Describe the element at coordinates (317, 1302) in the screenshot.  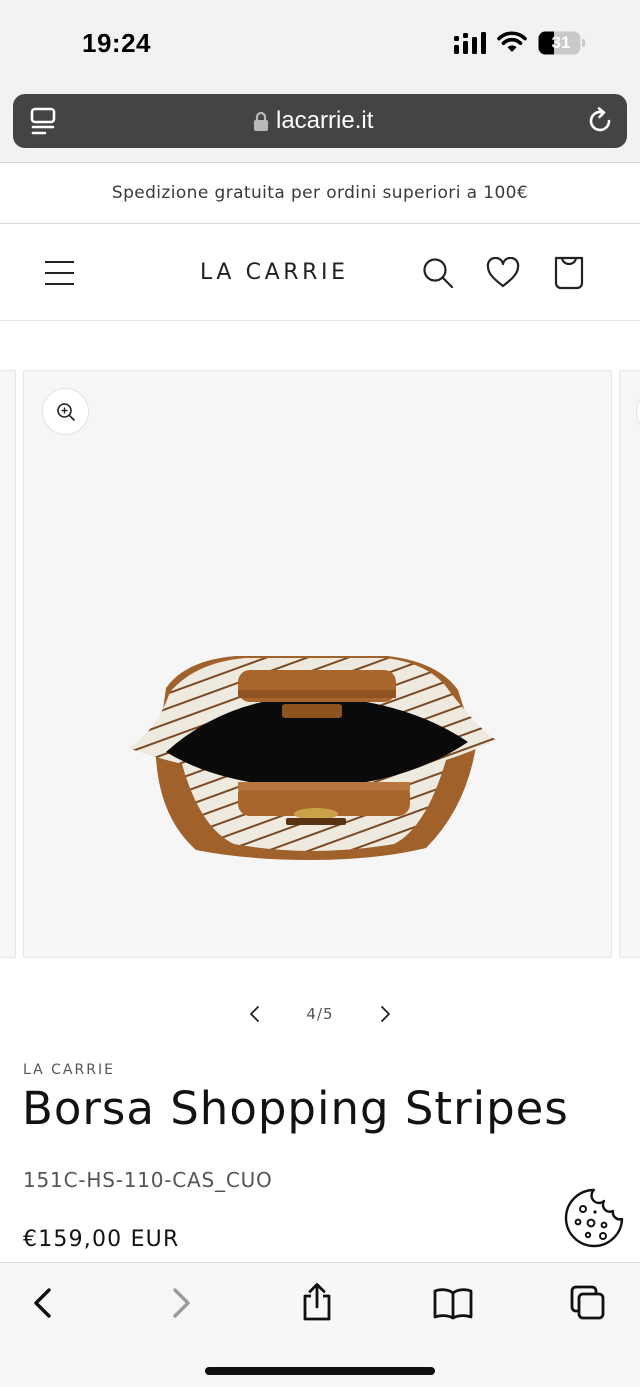
I see `share-icon` at that location.